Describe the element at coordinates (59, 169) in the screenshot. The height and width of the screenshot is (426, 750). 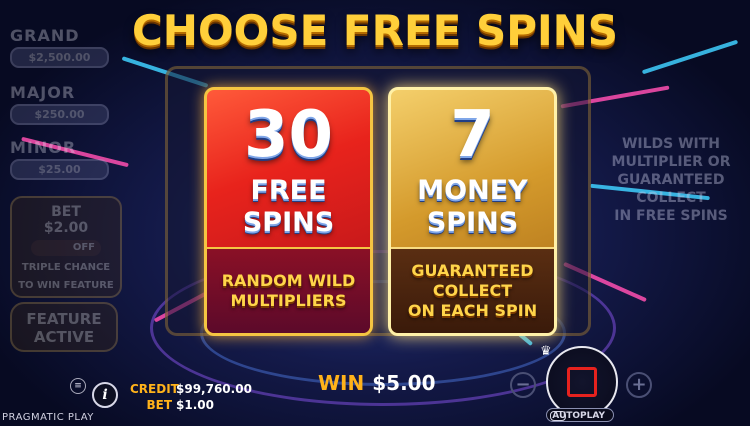
I see `jackpot-value: $25.00` at that location.